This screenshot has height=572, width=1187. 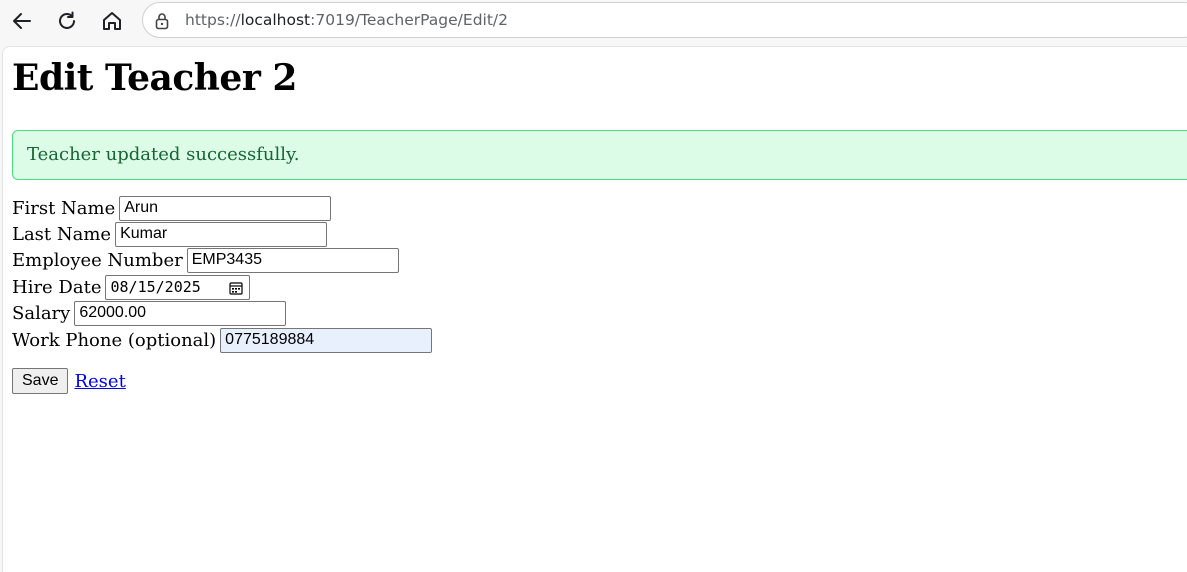 What do you see at coordinates (599, 155) in the screenshot?
I see `success-alert: Teacher updated successfully.` at bounding box center [599, 155].